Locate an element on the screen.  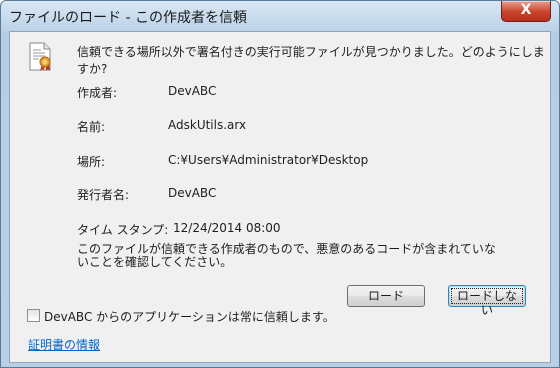
author-value: DevABC is located at coordinates (192, 91).